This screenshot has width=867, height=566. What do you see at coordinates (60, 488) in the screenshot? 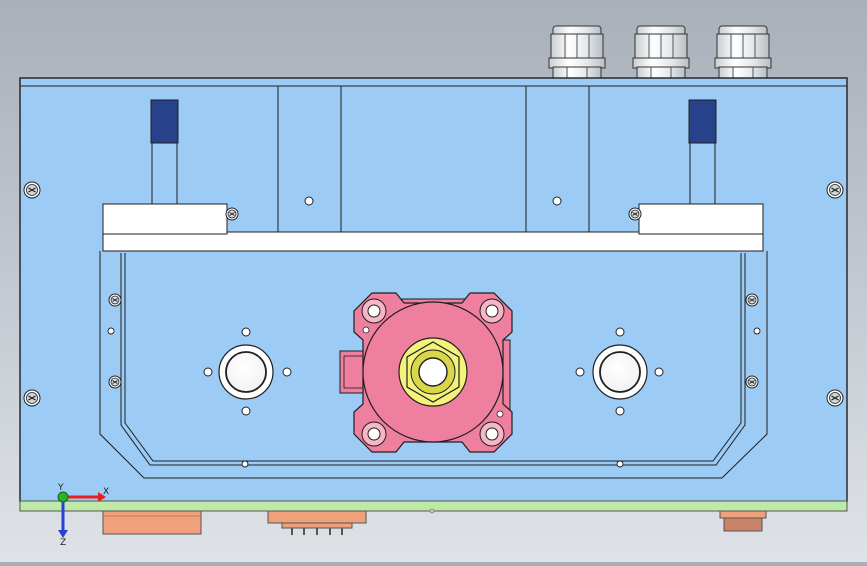
I see `y-axis-label: Y` at bounding box center [60, 488].